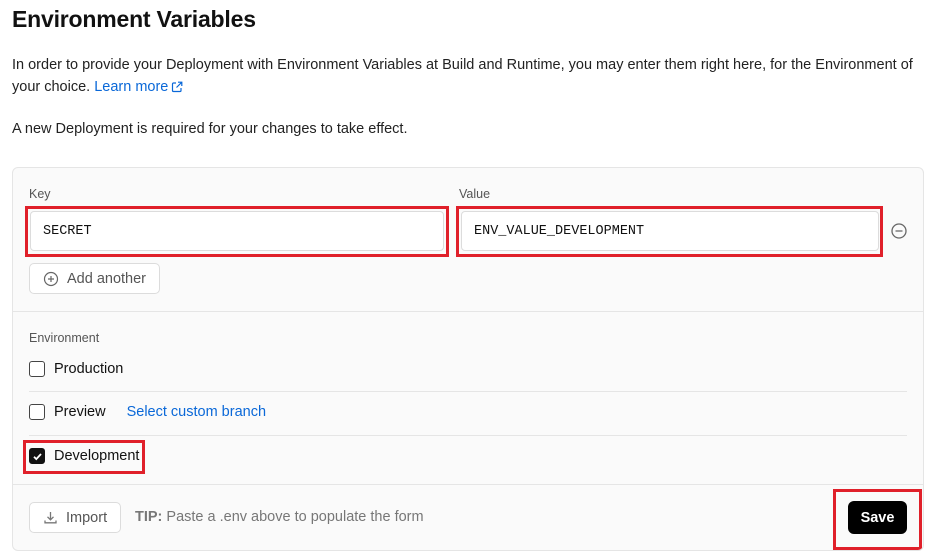 This screenshot has width=934, height=558. Describe the element at coordinates (475, 194) in the screenshot. I see `value-label: Value` at that location.